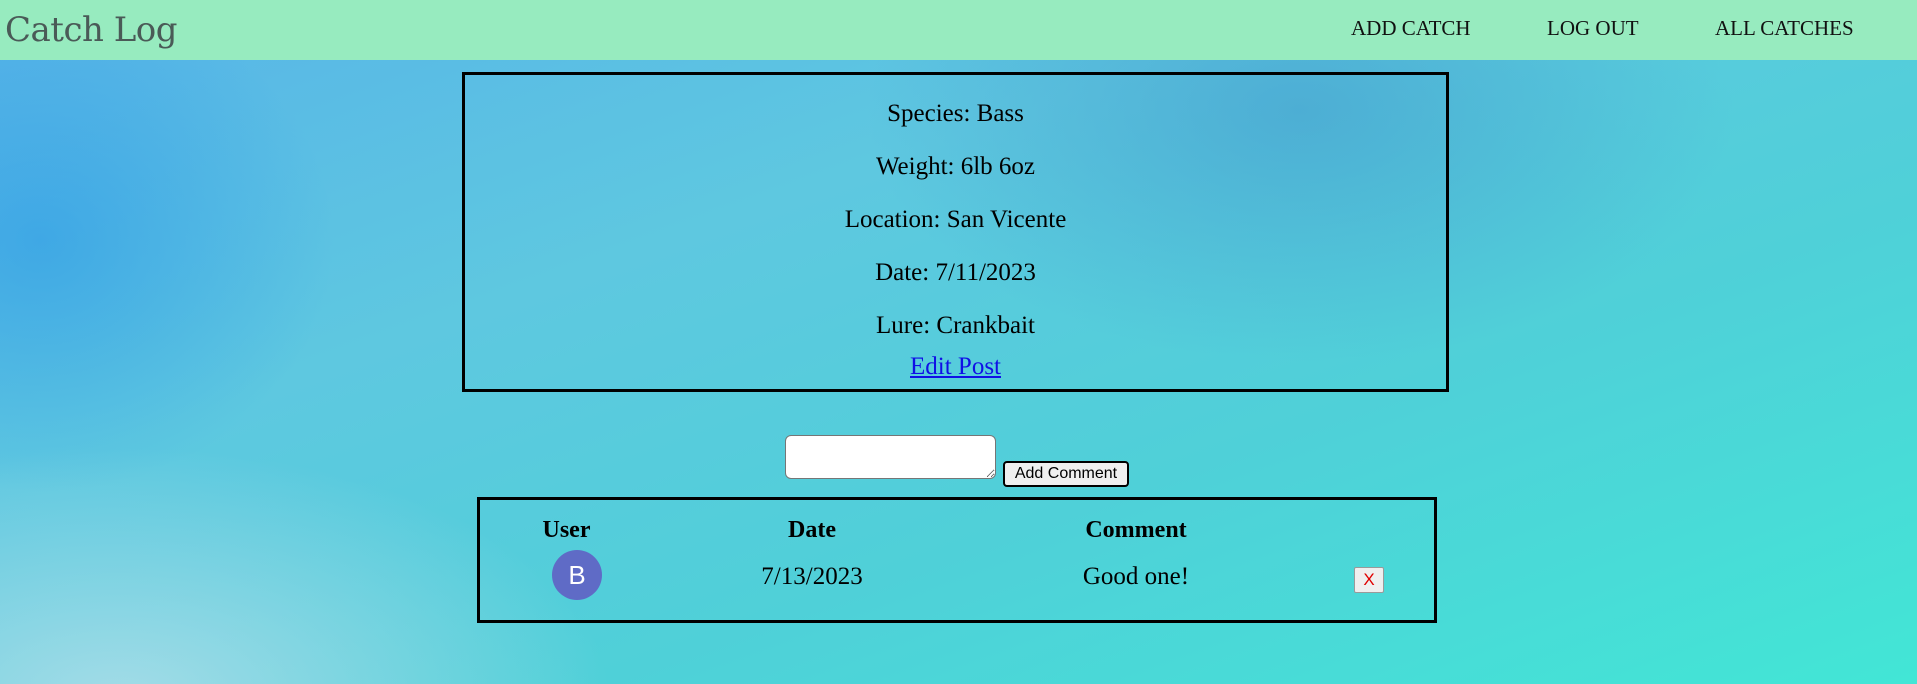  Describe the element at coordinates (1784, 28) in the screenshot. I see `nav-all-catches-link: ALL CATCHES` at that location.